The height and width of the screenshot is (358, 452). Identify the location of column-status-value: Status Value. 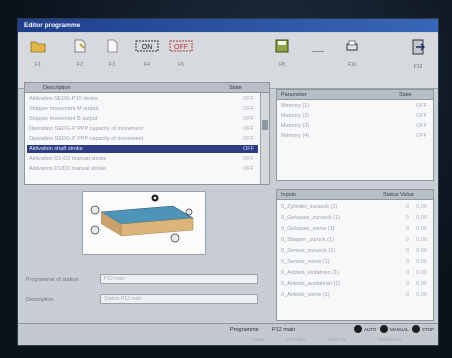
(398, 195).